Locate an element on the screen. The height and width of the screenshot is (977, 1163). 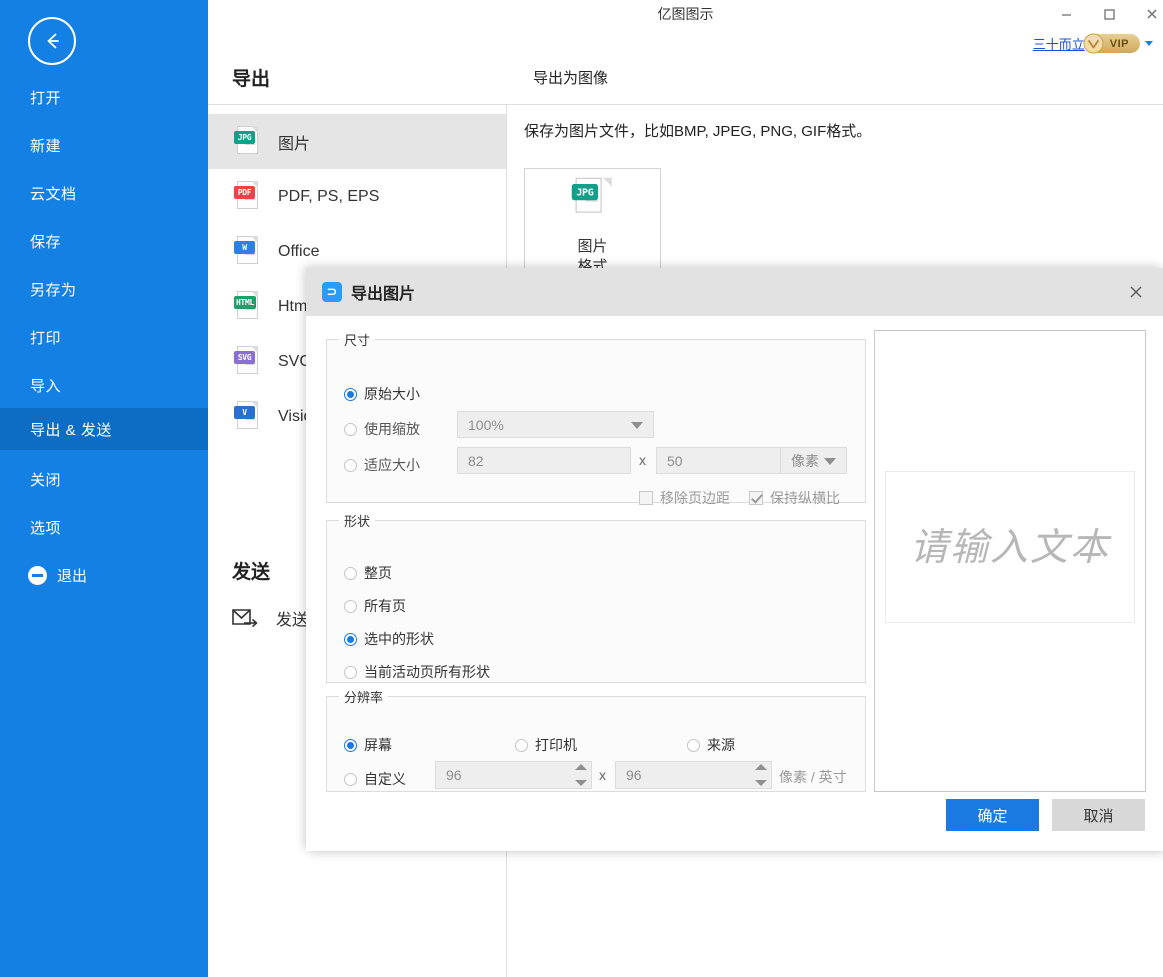
custom-dpi-x-input: 96 is located at coordinates (513, 775).